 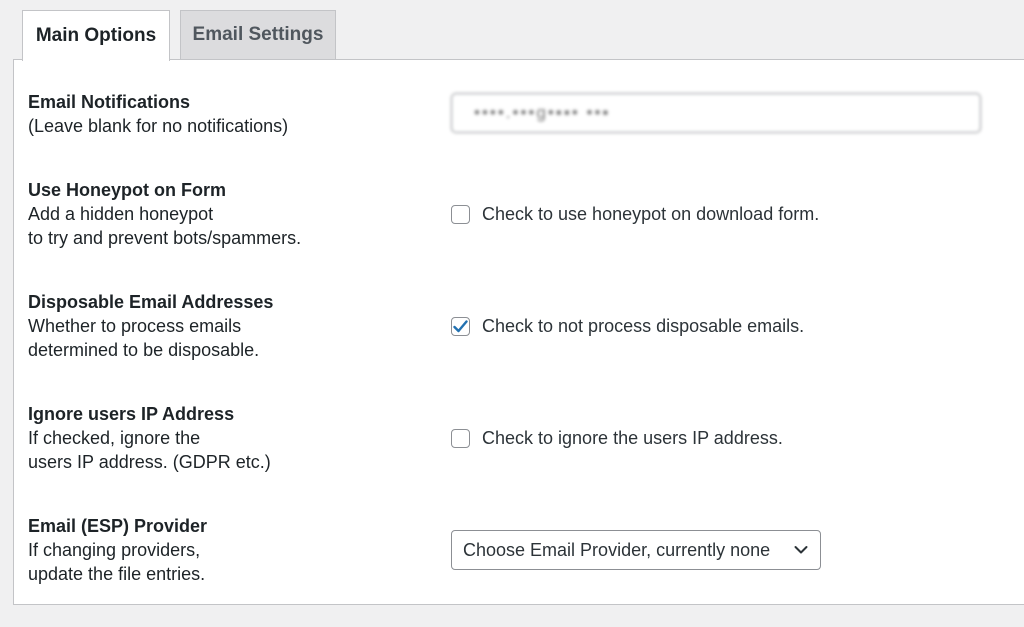 What do you see at coordinates (131, 414) in the screenshot?
I see `setting-title: Ignore users IP Address` at bounding box center [131, 414].